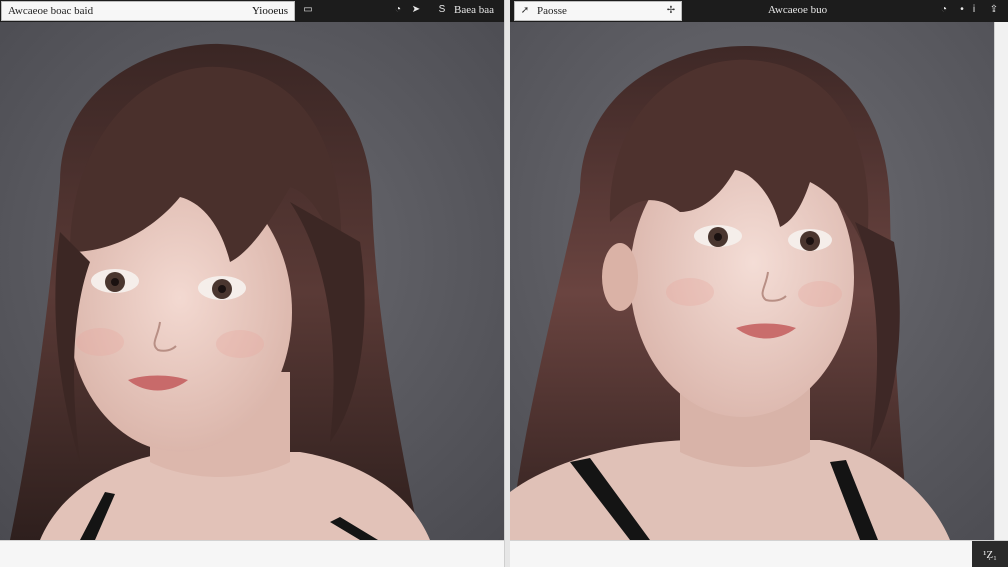  What do you see at coordinates (253, 553) in the screenshot?
I see `left-status-bar` at bounding box center [253, 553].